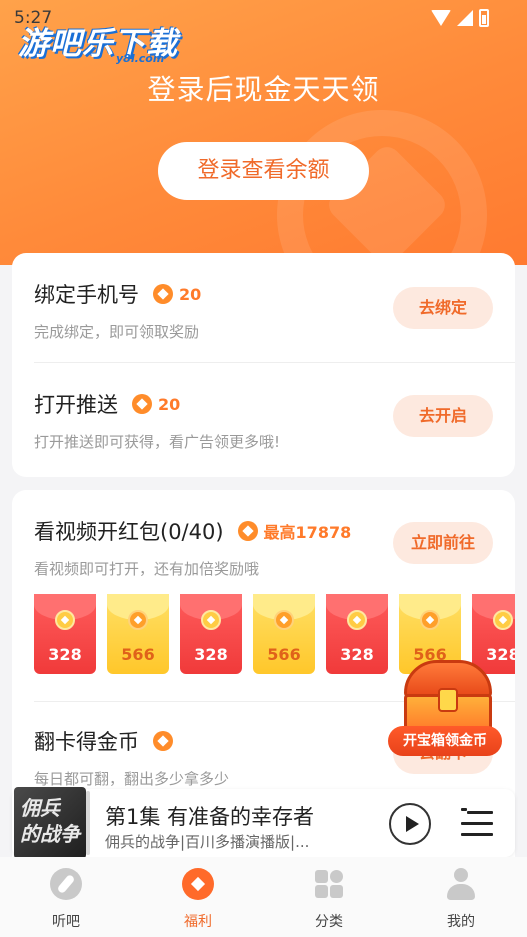 This screenshot has height=937, width=527. Describe the element at coordinates (443, 416) in the screenshot. I see `enable-push-button: 去开启` at that location.